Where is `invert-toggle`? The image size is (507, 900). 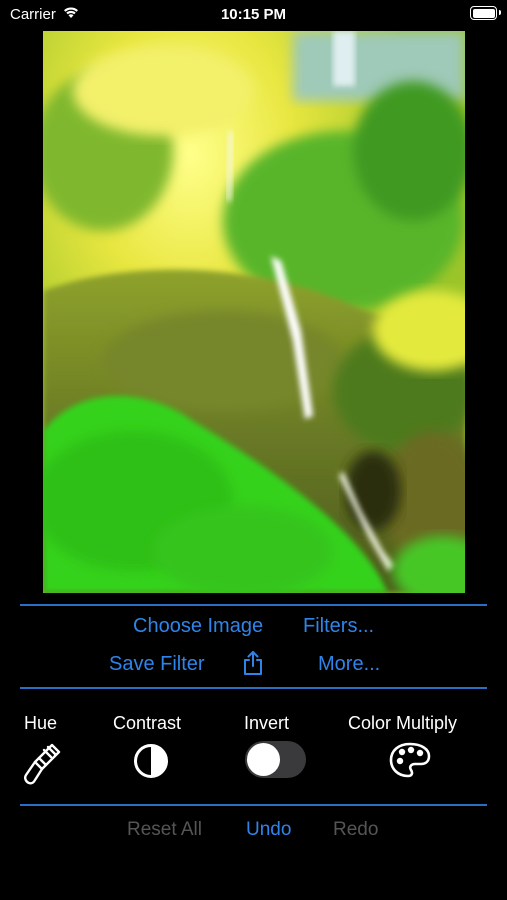 invert-toggle is located at coordinates (275, 759).